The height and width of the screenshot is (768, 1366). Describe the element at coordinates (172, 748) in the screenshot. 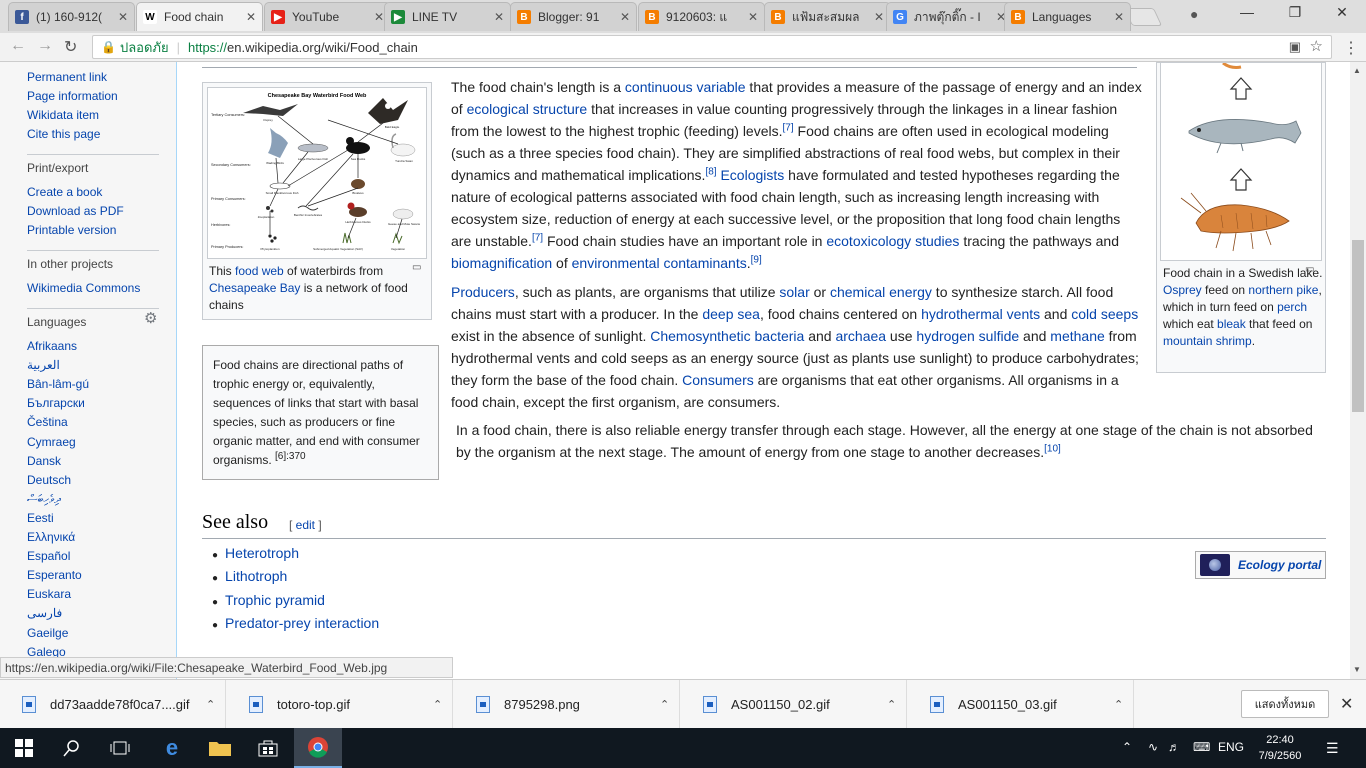

I see `edge-button: e` at that location.